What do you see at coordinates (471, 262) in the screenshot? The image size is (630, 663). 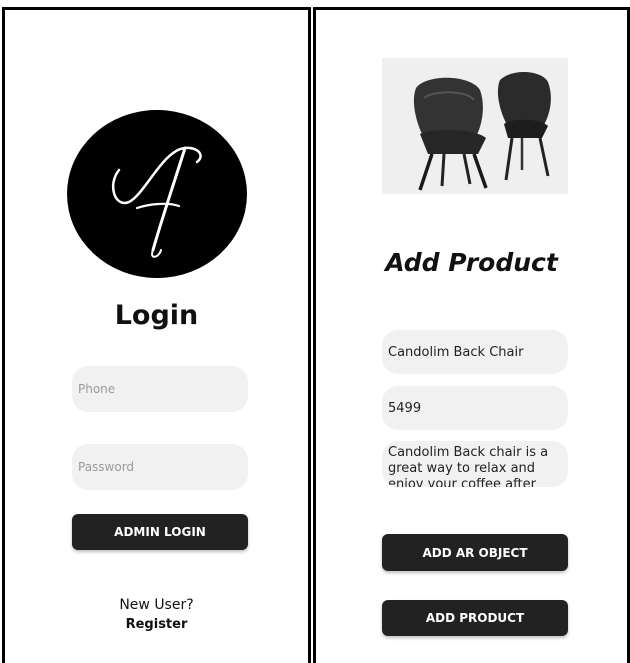 I see `page-title: Add Product` at bounding box center [471, 262].